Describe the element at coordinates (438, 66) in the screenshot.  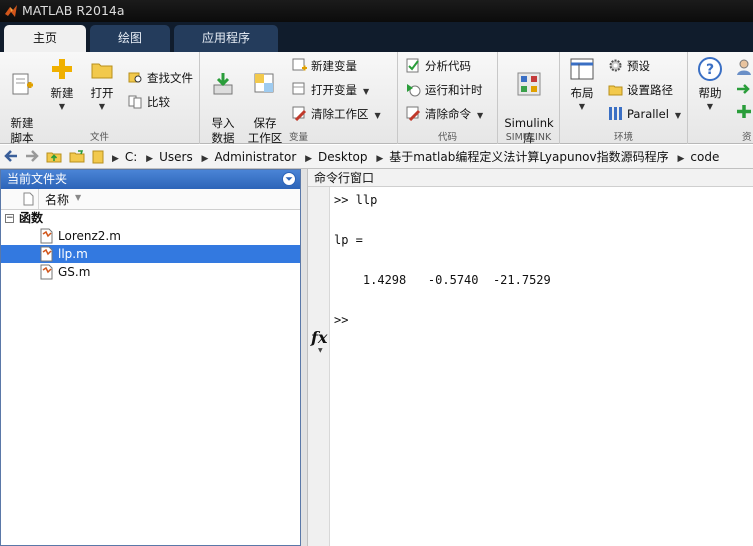
I see `analyze-code-button: 分析代码` at that location.